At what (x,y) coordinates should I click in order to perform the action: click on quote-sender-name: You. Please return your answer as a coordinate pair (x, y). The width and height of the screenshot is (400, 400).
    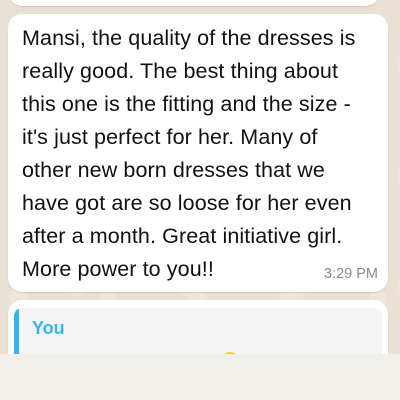
    Looking at the image, I should click on (48, 328).